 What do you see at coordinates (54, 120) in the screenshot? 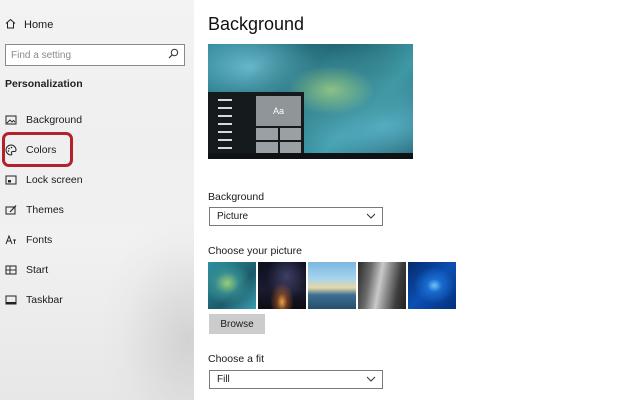
I see `sidebar-item-label: Background` at bounding box center [54, 120].